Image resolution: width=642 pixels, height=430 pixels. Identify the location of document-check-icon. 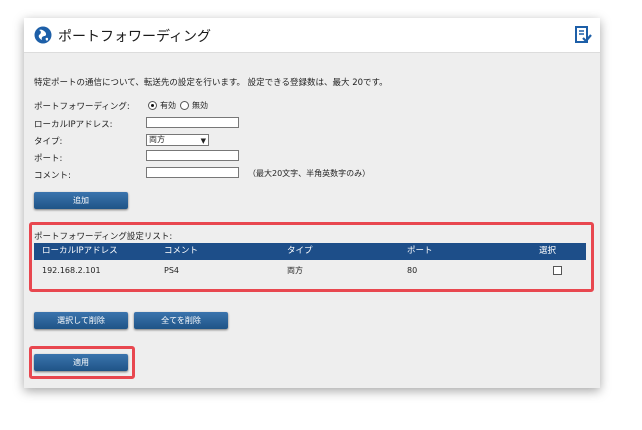
(583, 35).